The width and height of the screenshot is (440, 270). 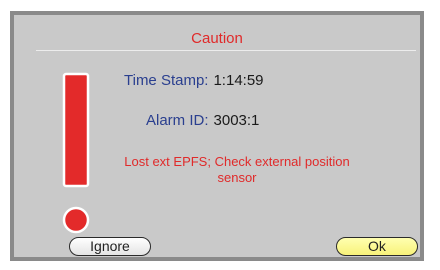 I want to click on time-stamp-value: 1:14:59, so click(x=238, y=80).